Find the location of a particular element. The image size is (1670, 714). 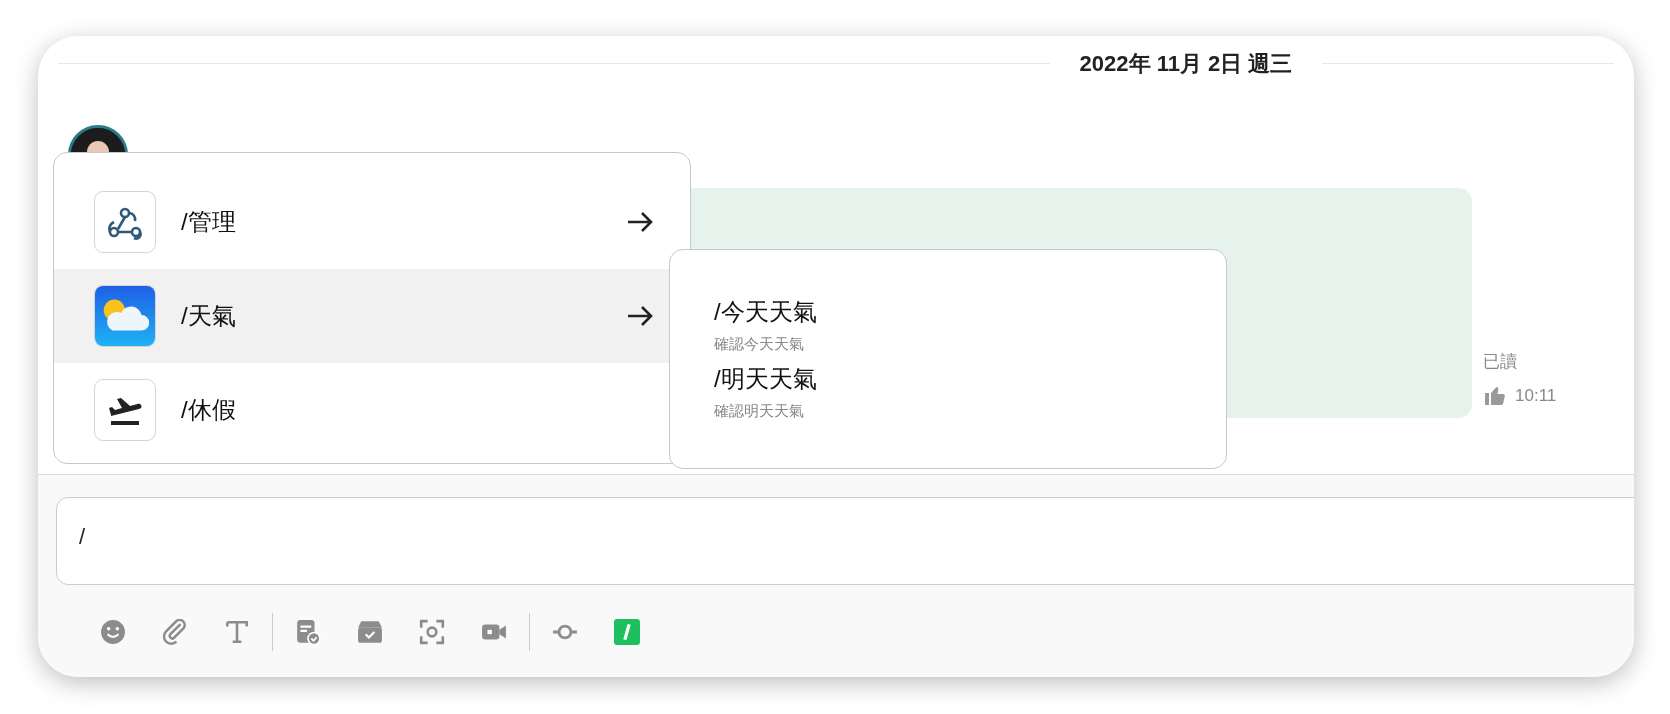

command-item: /休假 is located at coordinates (372, 410).